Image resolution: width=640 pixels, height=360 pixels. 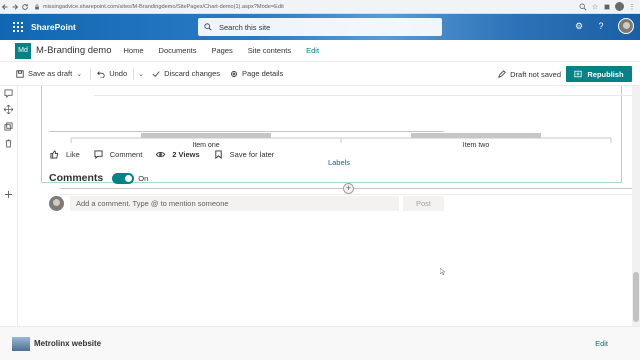 I want to click on content-divider, so click(x=246, y=131).